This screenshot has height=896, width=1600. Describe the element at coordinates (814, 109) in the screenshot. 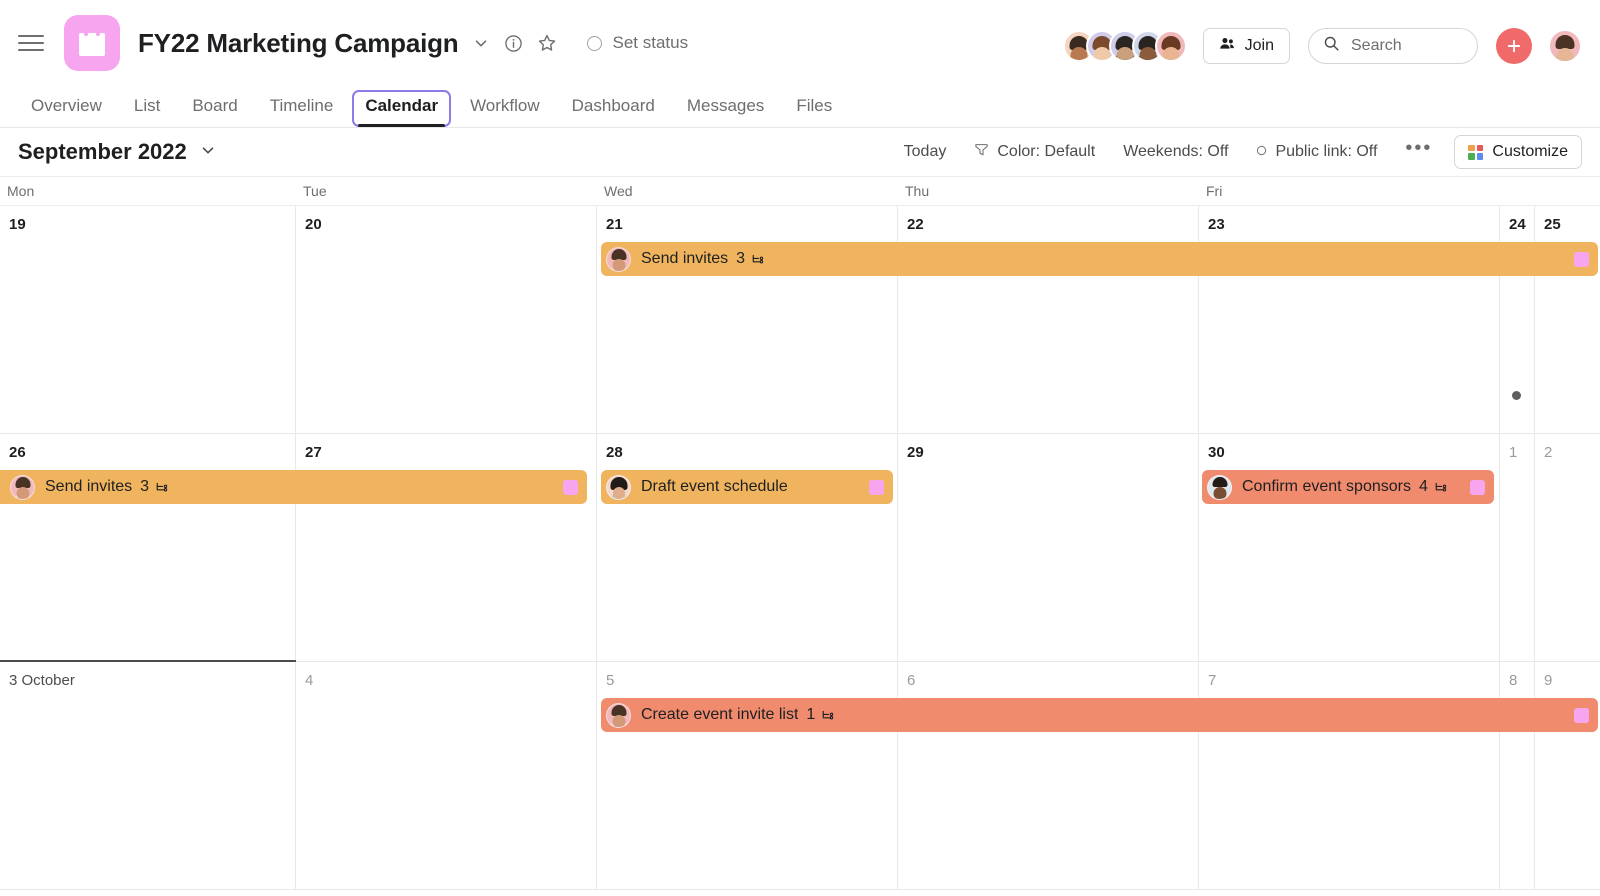

I see `tab-files: Files` at that location.